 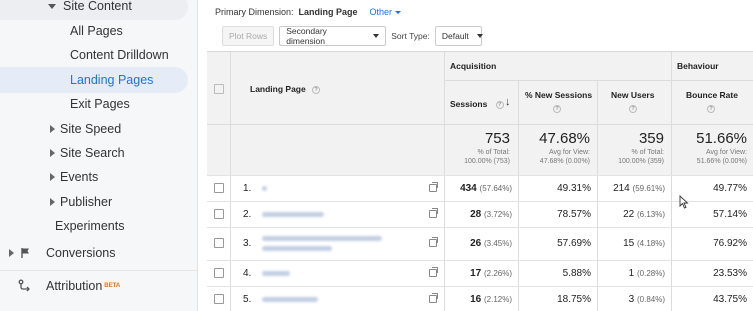 I want to click on sidebar-item-label: Publisher, so click(x=86, y=202).